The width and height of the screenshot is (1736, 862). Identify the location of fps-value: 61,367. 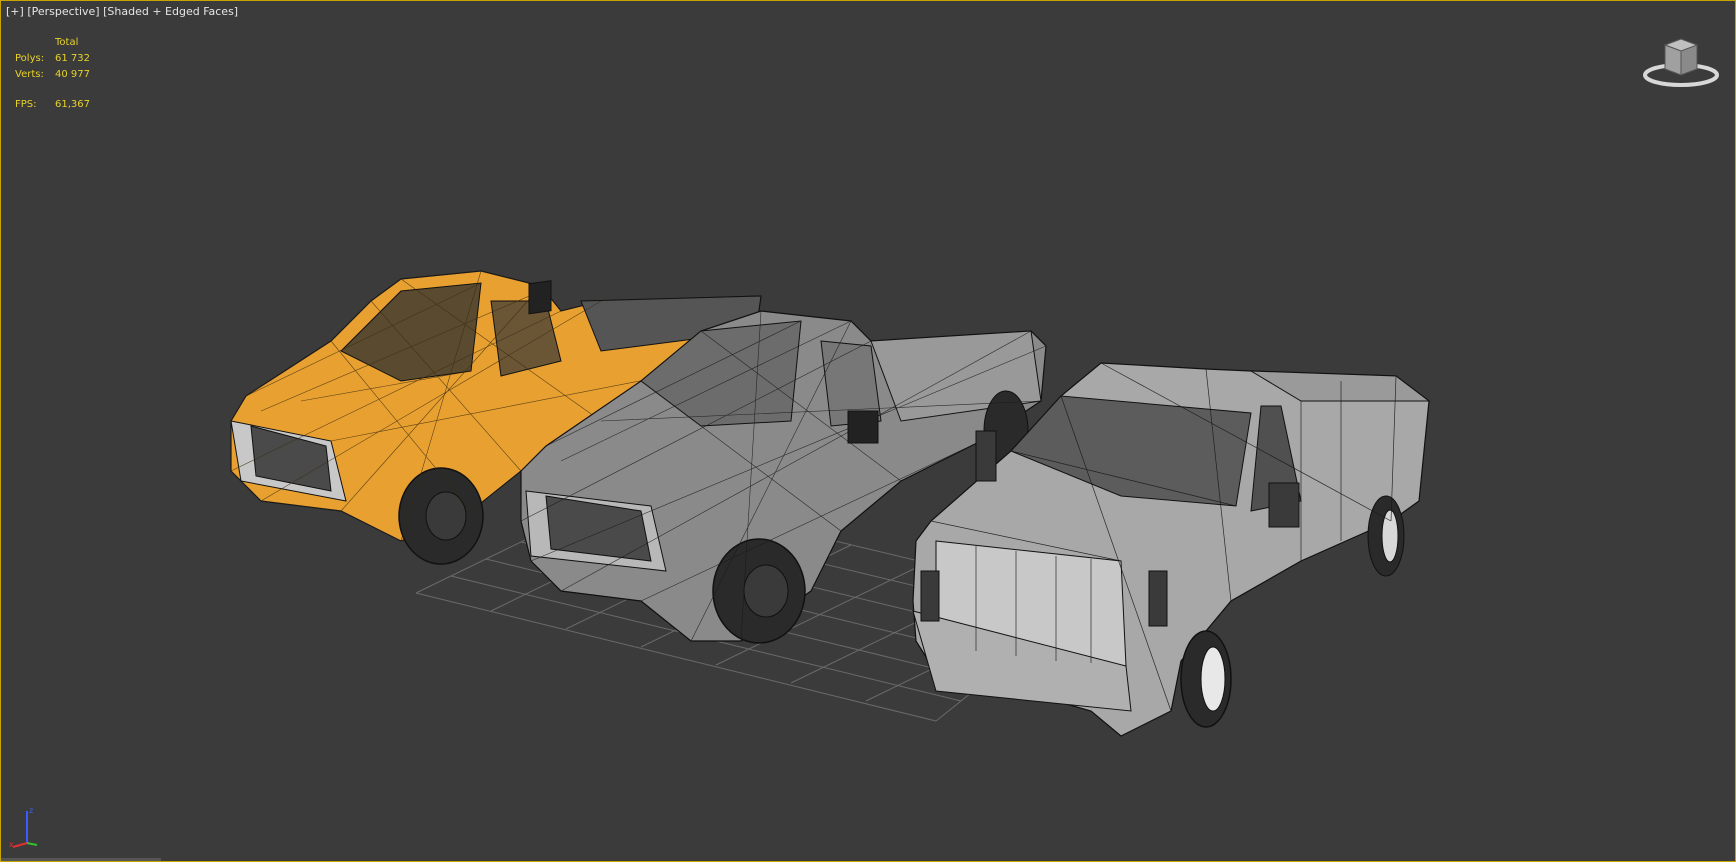
(72, 104).